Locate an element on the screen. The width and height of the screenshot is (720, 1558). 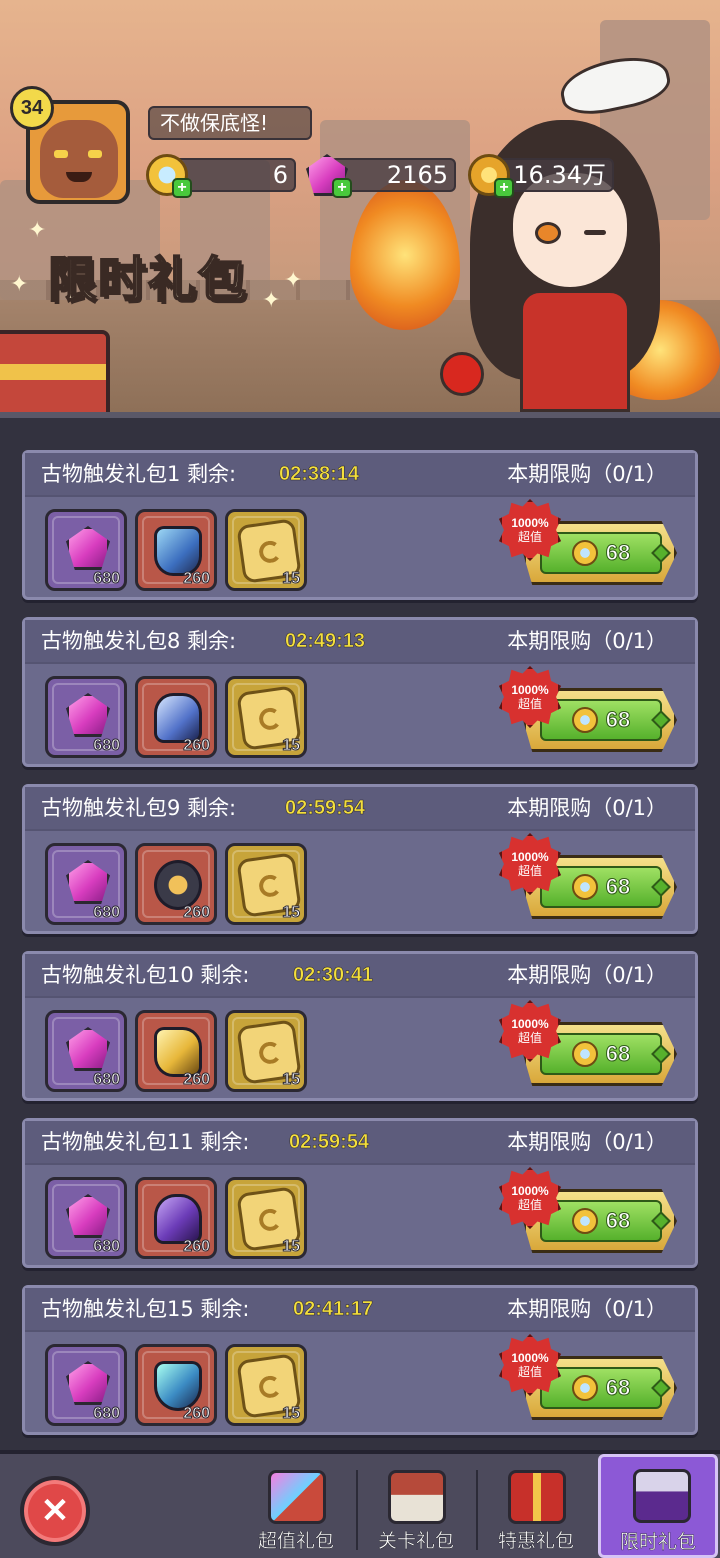
character-wink is located at coordinates (595, 232).